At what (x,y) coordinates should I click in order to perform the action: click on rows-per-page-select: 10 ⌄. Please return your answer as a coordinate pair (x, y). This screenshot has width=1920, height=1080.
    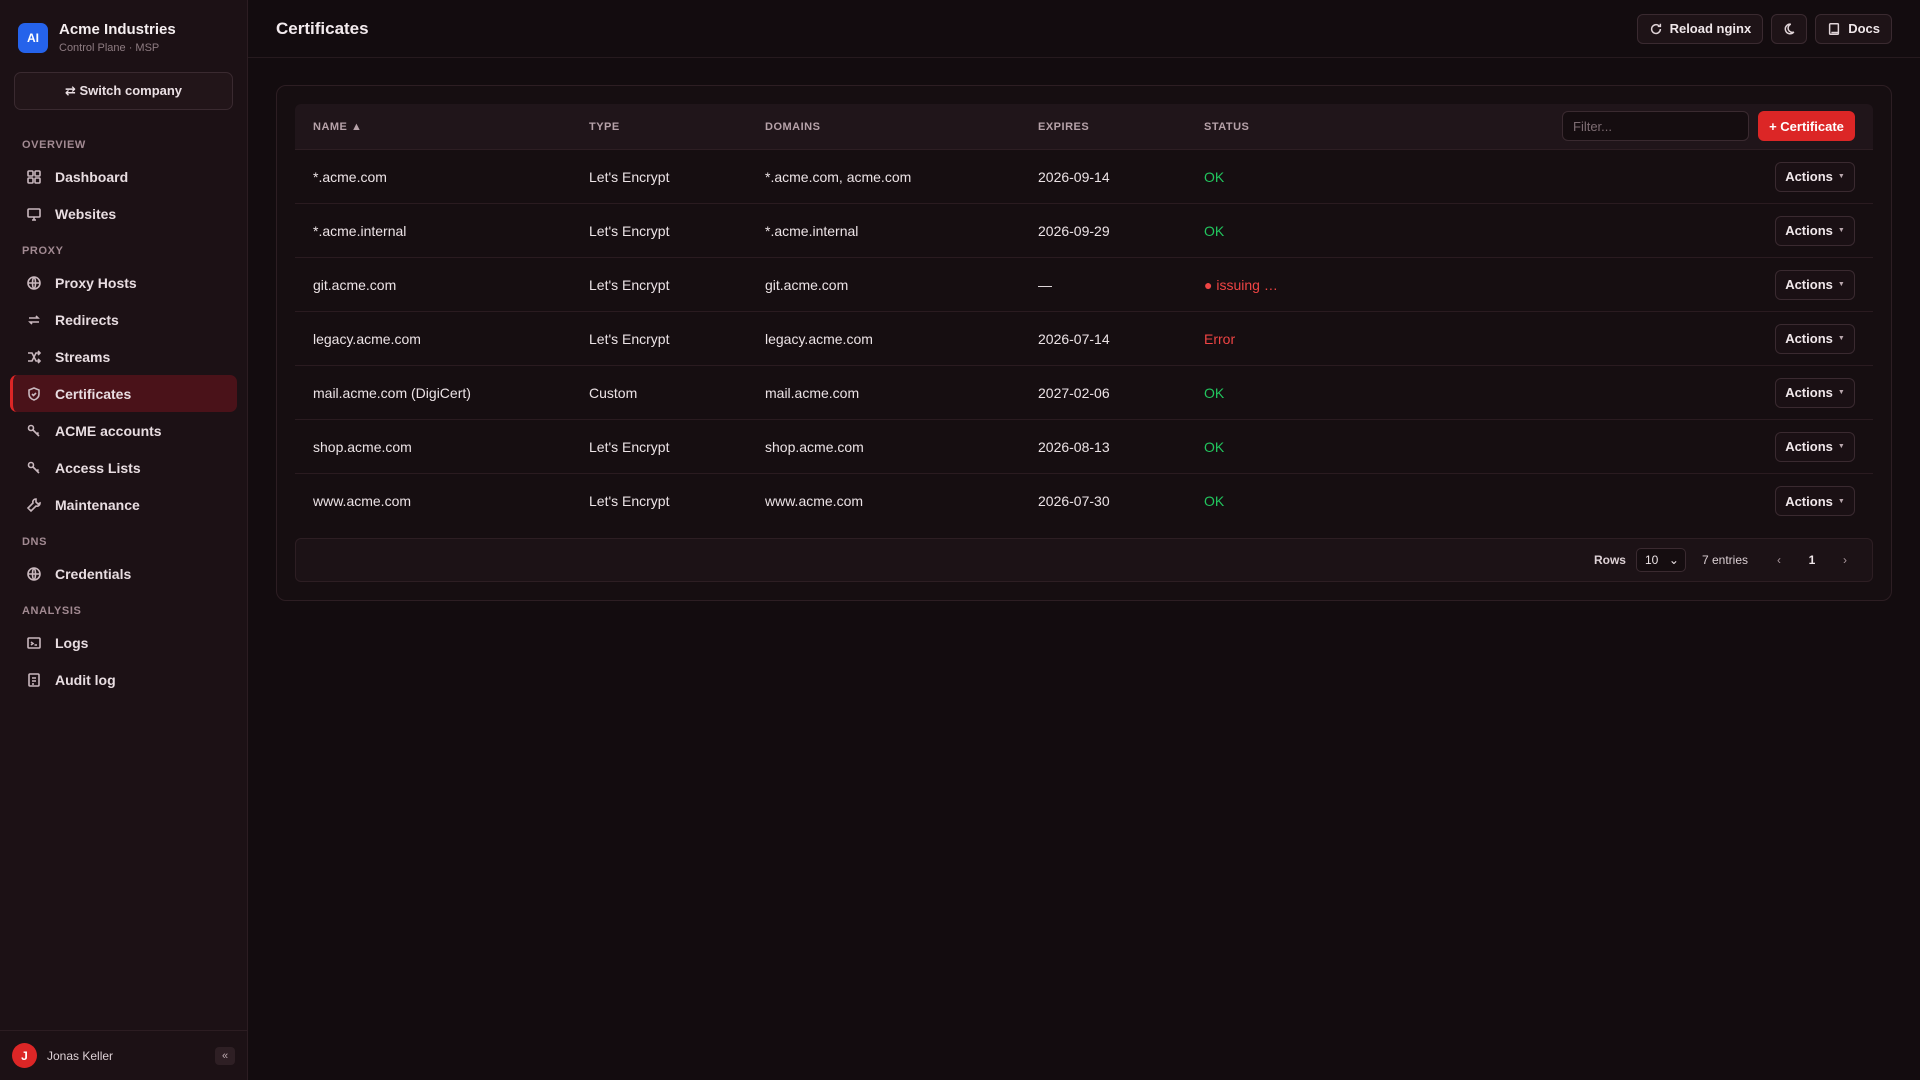
    Looking at the image, I should click on (1660, 560).